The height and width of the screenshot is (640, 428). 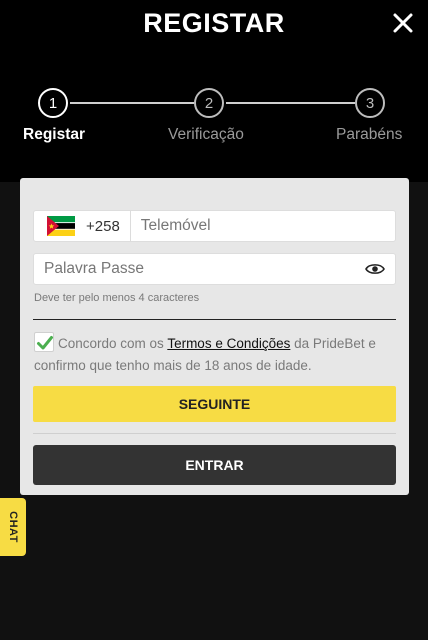 What do you see at coordinates (403, 23) in the screenshot?
I see `close-icon` at bounding box center [403, 23].